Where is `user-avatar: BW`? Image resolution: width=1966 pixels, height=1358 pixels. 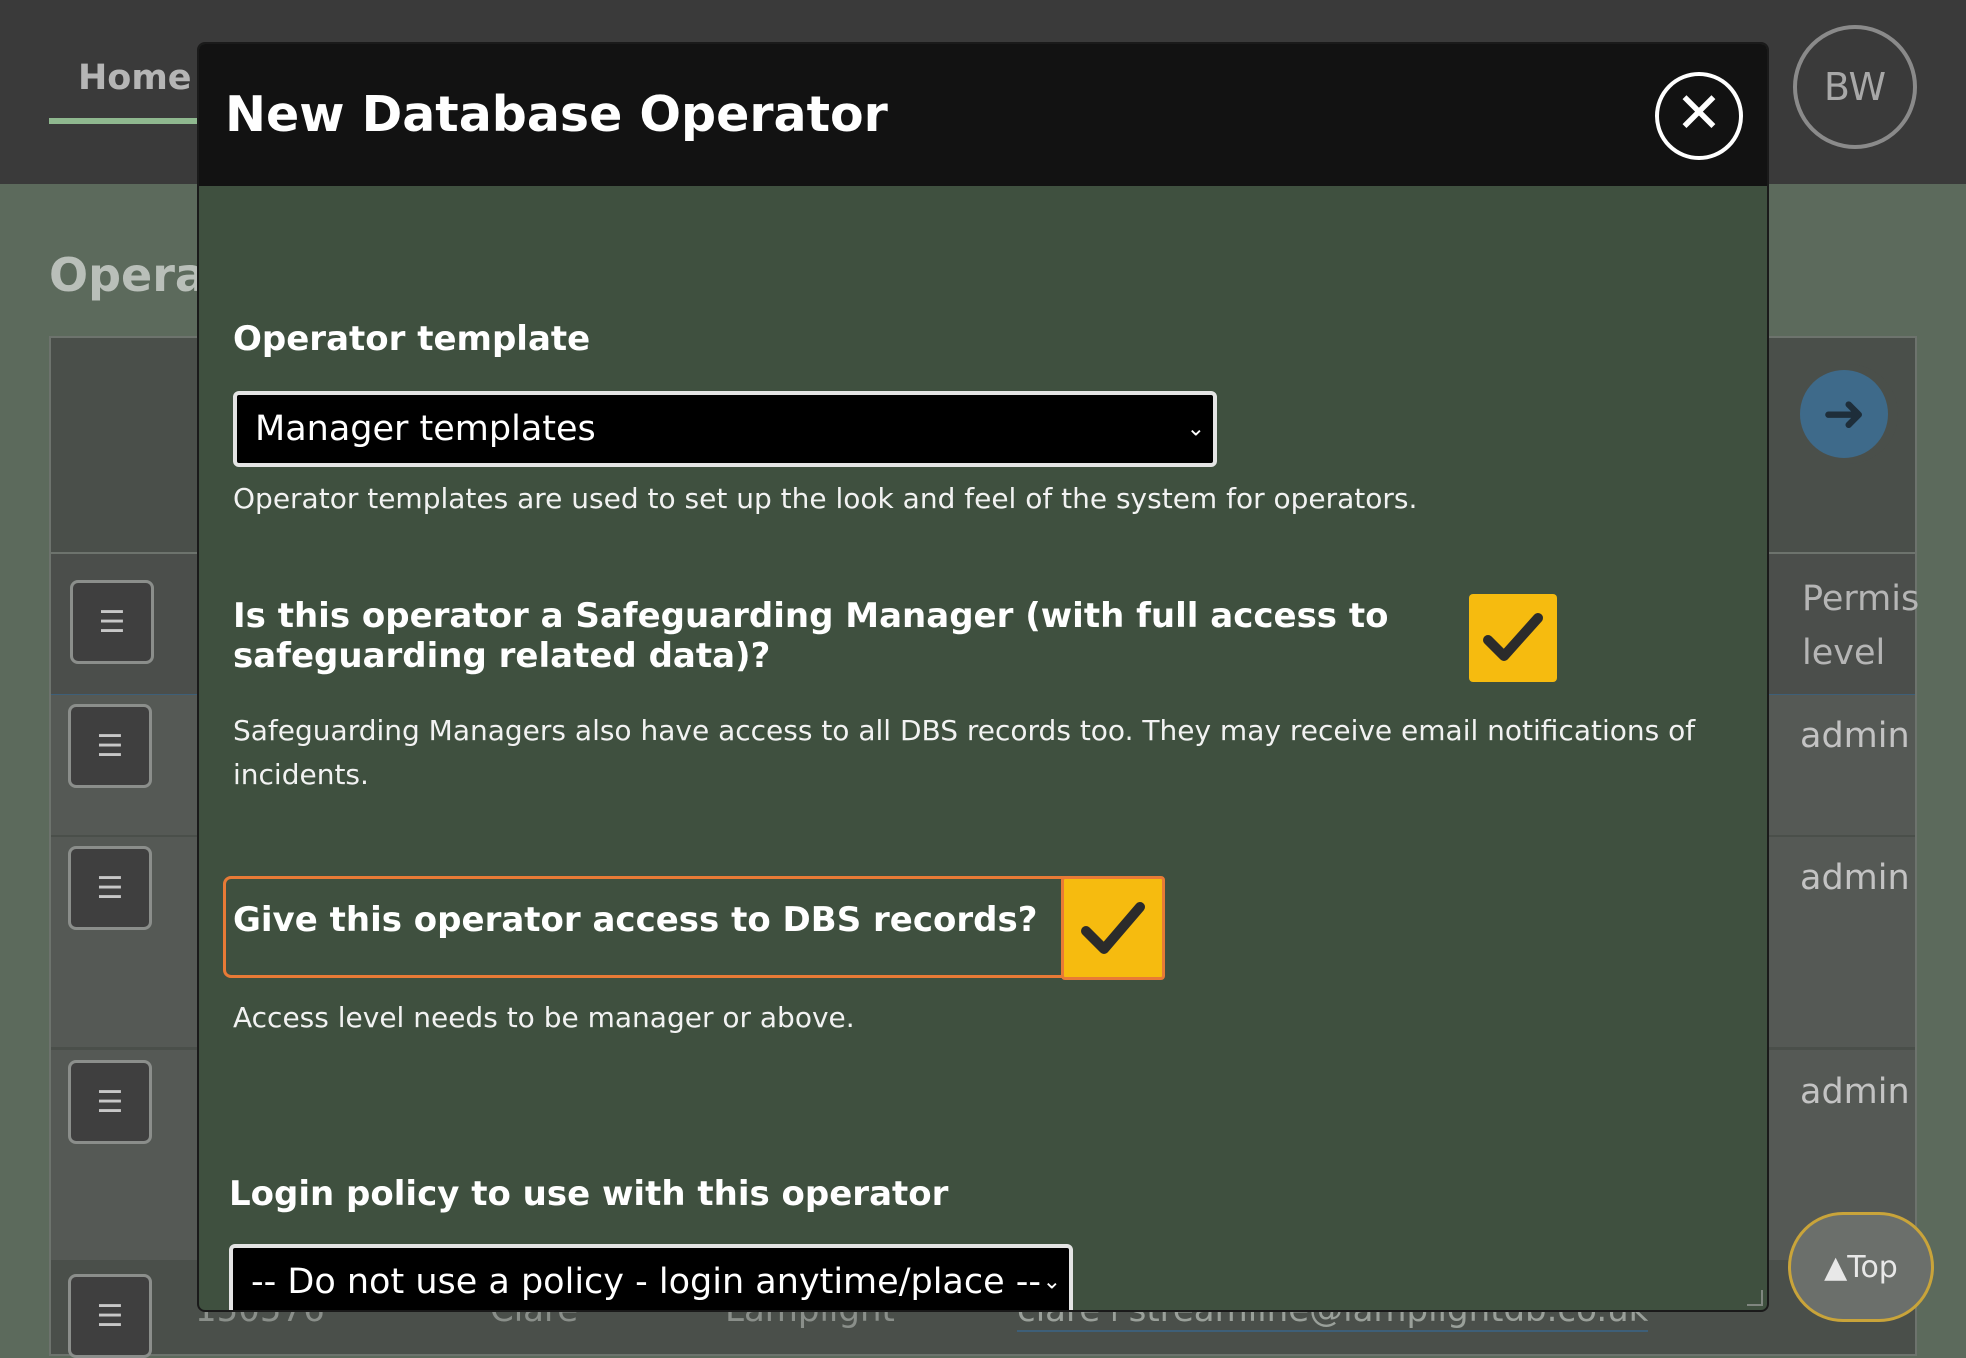 user-avatar: BW is located at coordinates (1855, 87).